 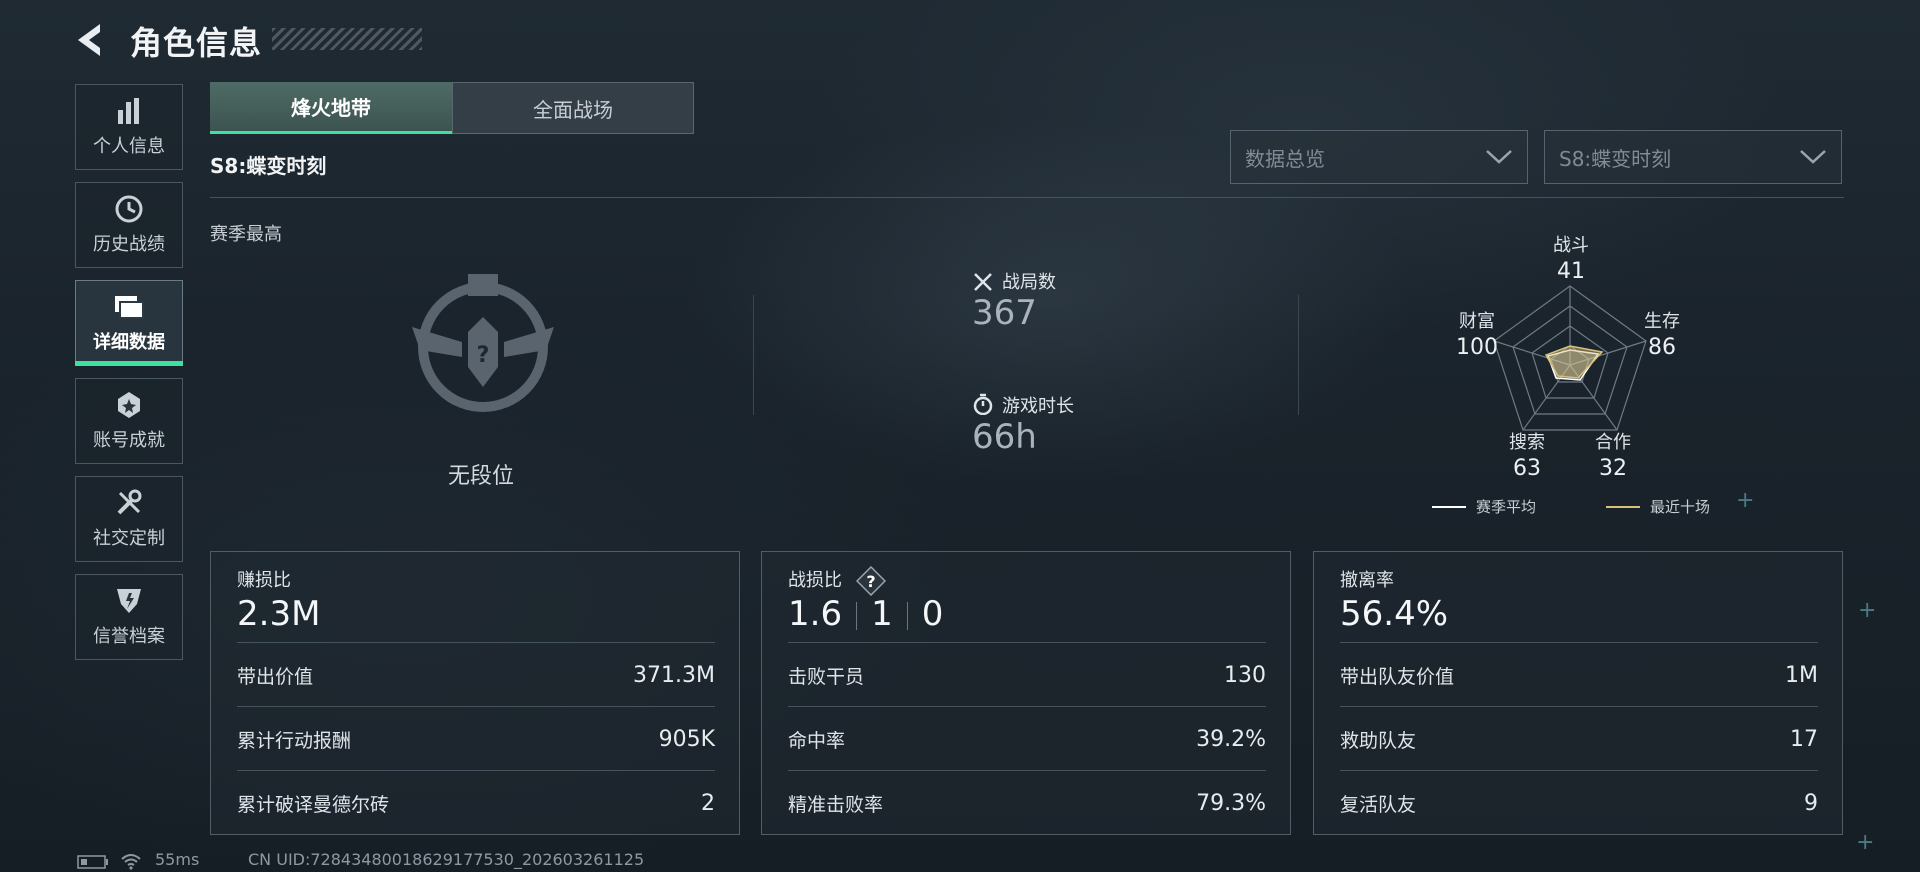 I want to click on kd-kills: 1, so click(x=882, y=614).